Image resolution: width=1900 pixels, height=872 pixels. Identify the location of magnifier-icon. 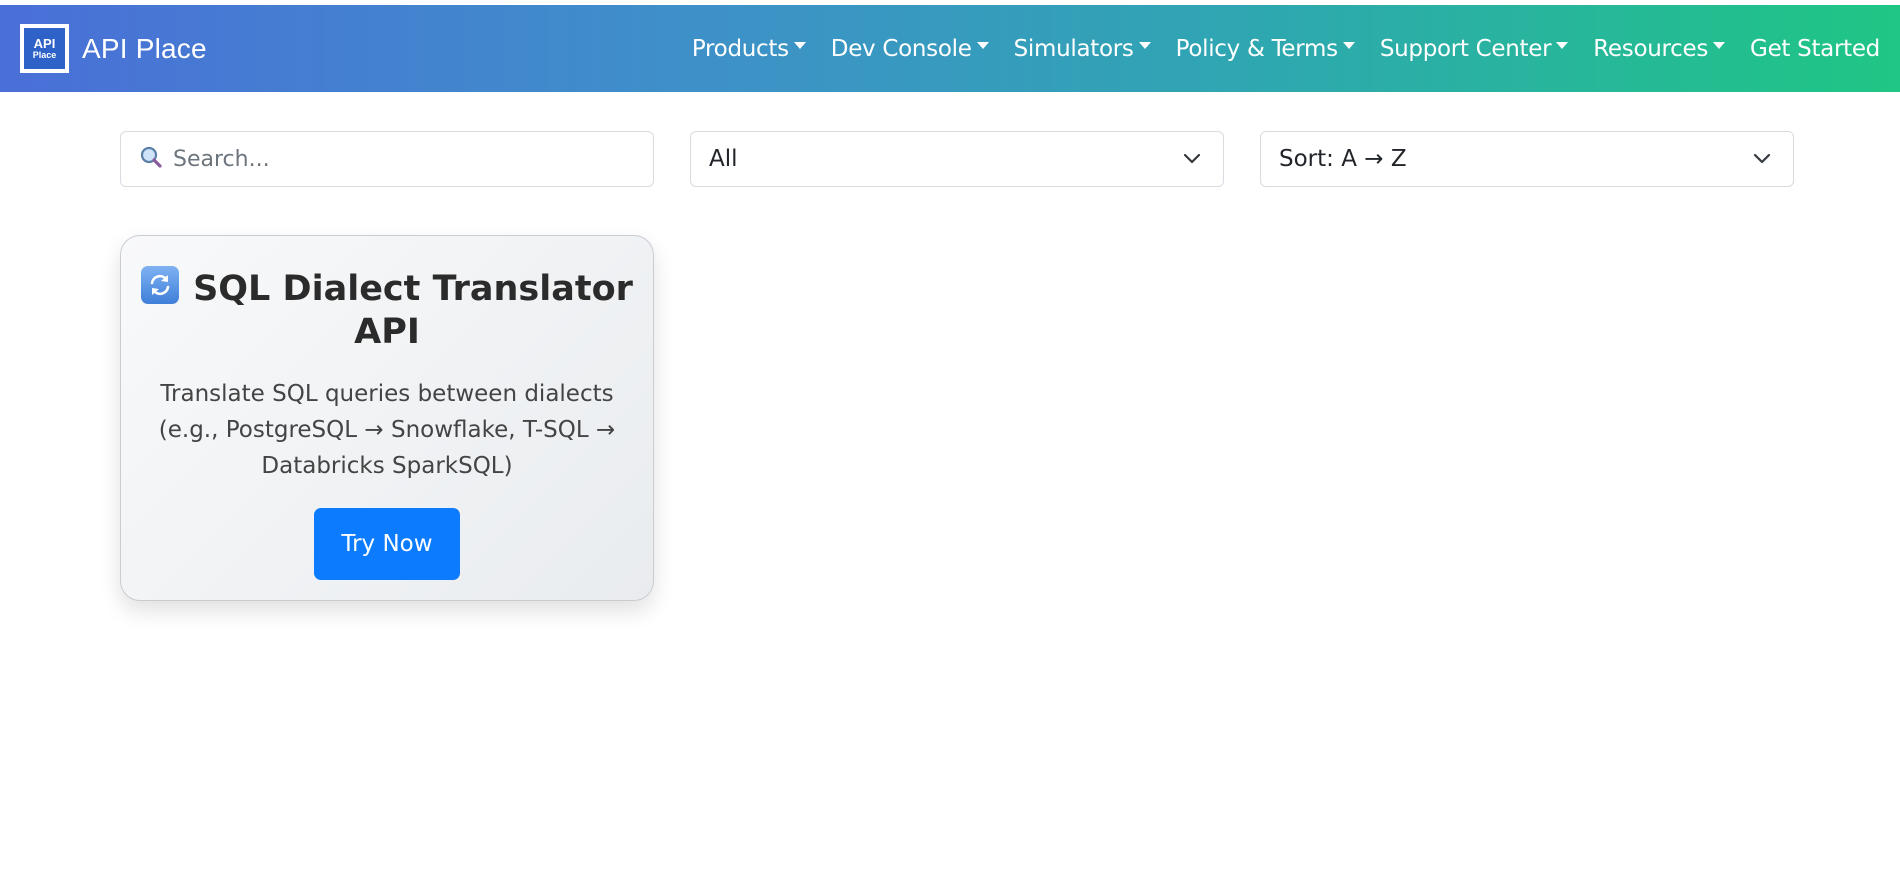
(151, 159).